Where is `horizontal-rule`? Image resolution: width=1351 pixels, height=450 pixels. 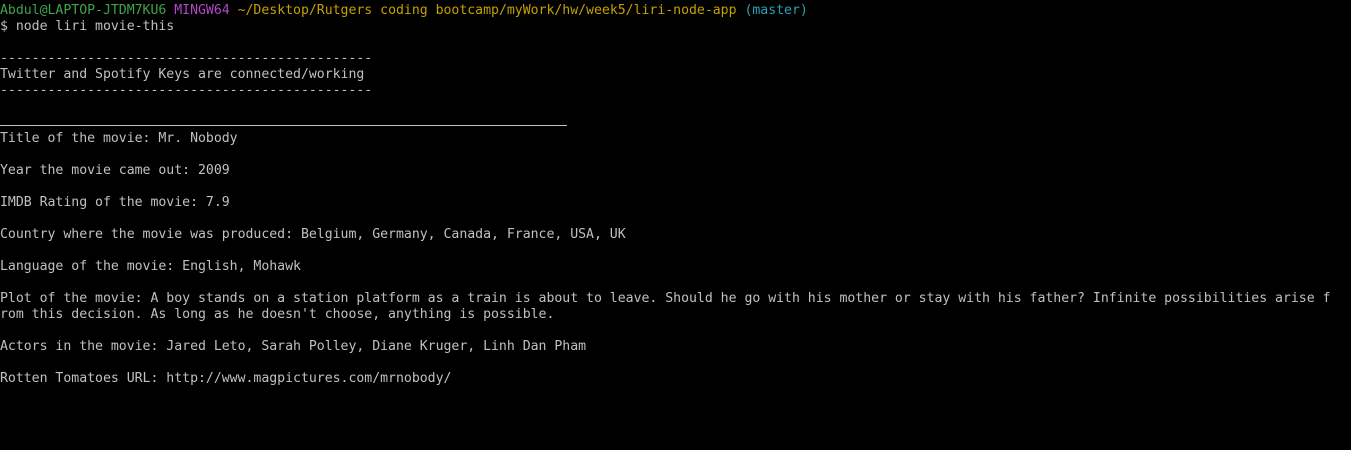 horizontal-rule is located at coordinates (283, 125).